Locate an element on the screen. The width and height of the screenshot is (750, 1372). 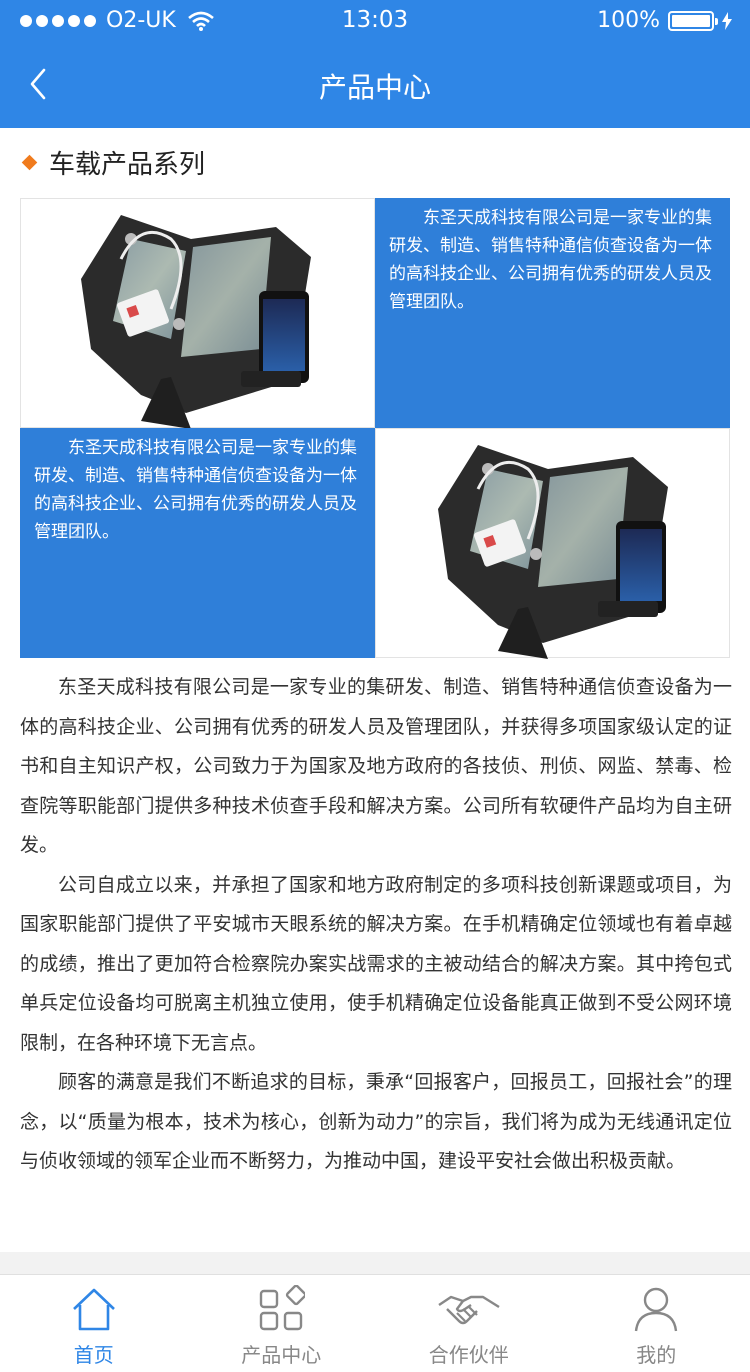
grid-icon is located at coordinates (283, 1308).